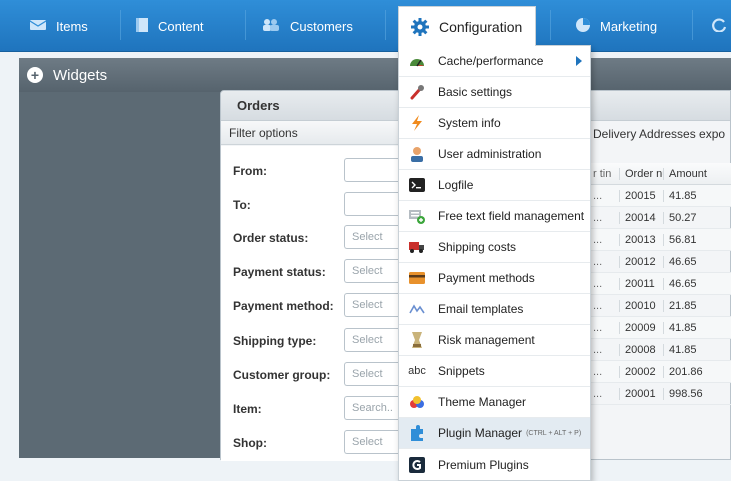  What do you see at coordinates (480, 433) in the screenshot?
I see `menu-item-label: Plugin Manager` at bounding box center [480, 433].